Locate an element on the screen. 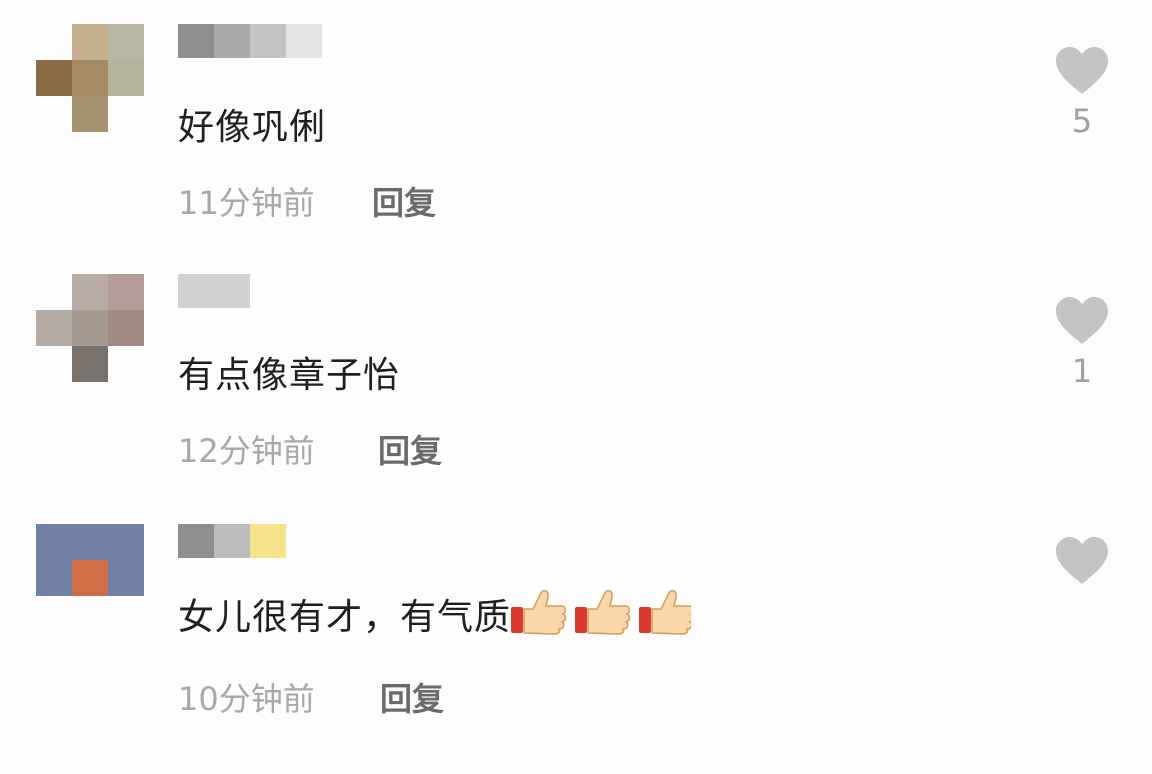 The height and width of the screenshot is (774, 1152). like-button: 1 is located at coordinates (1082, 343).